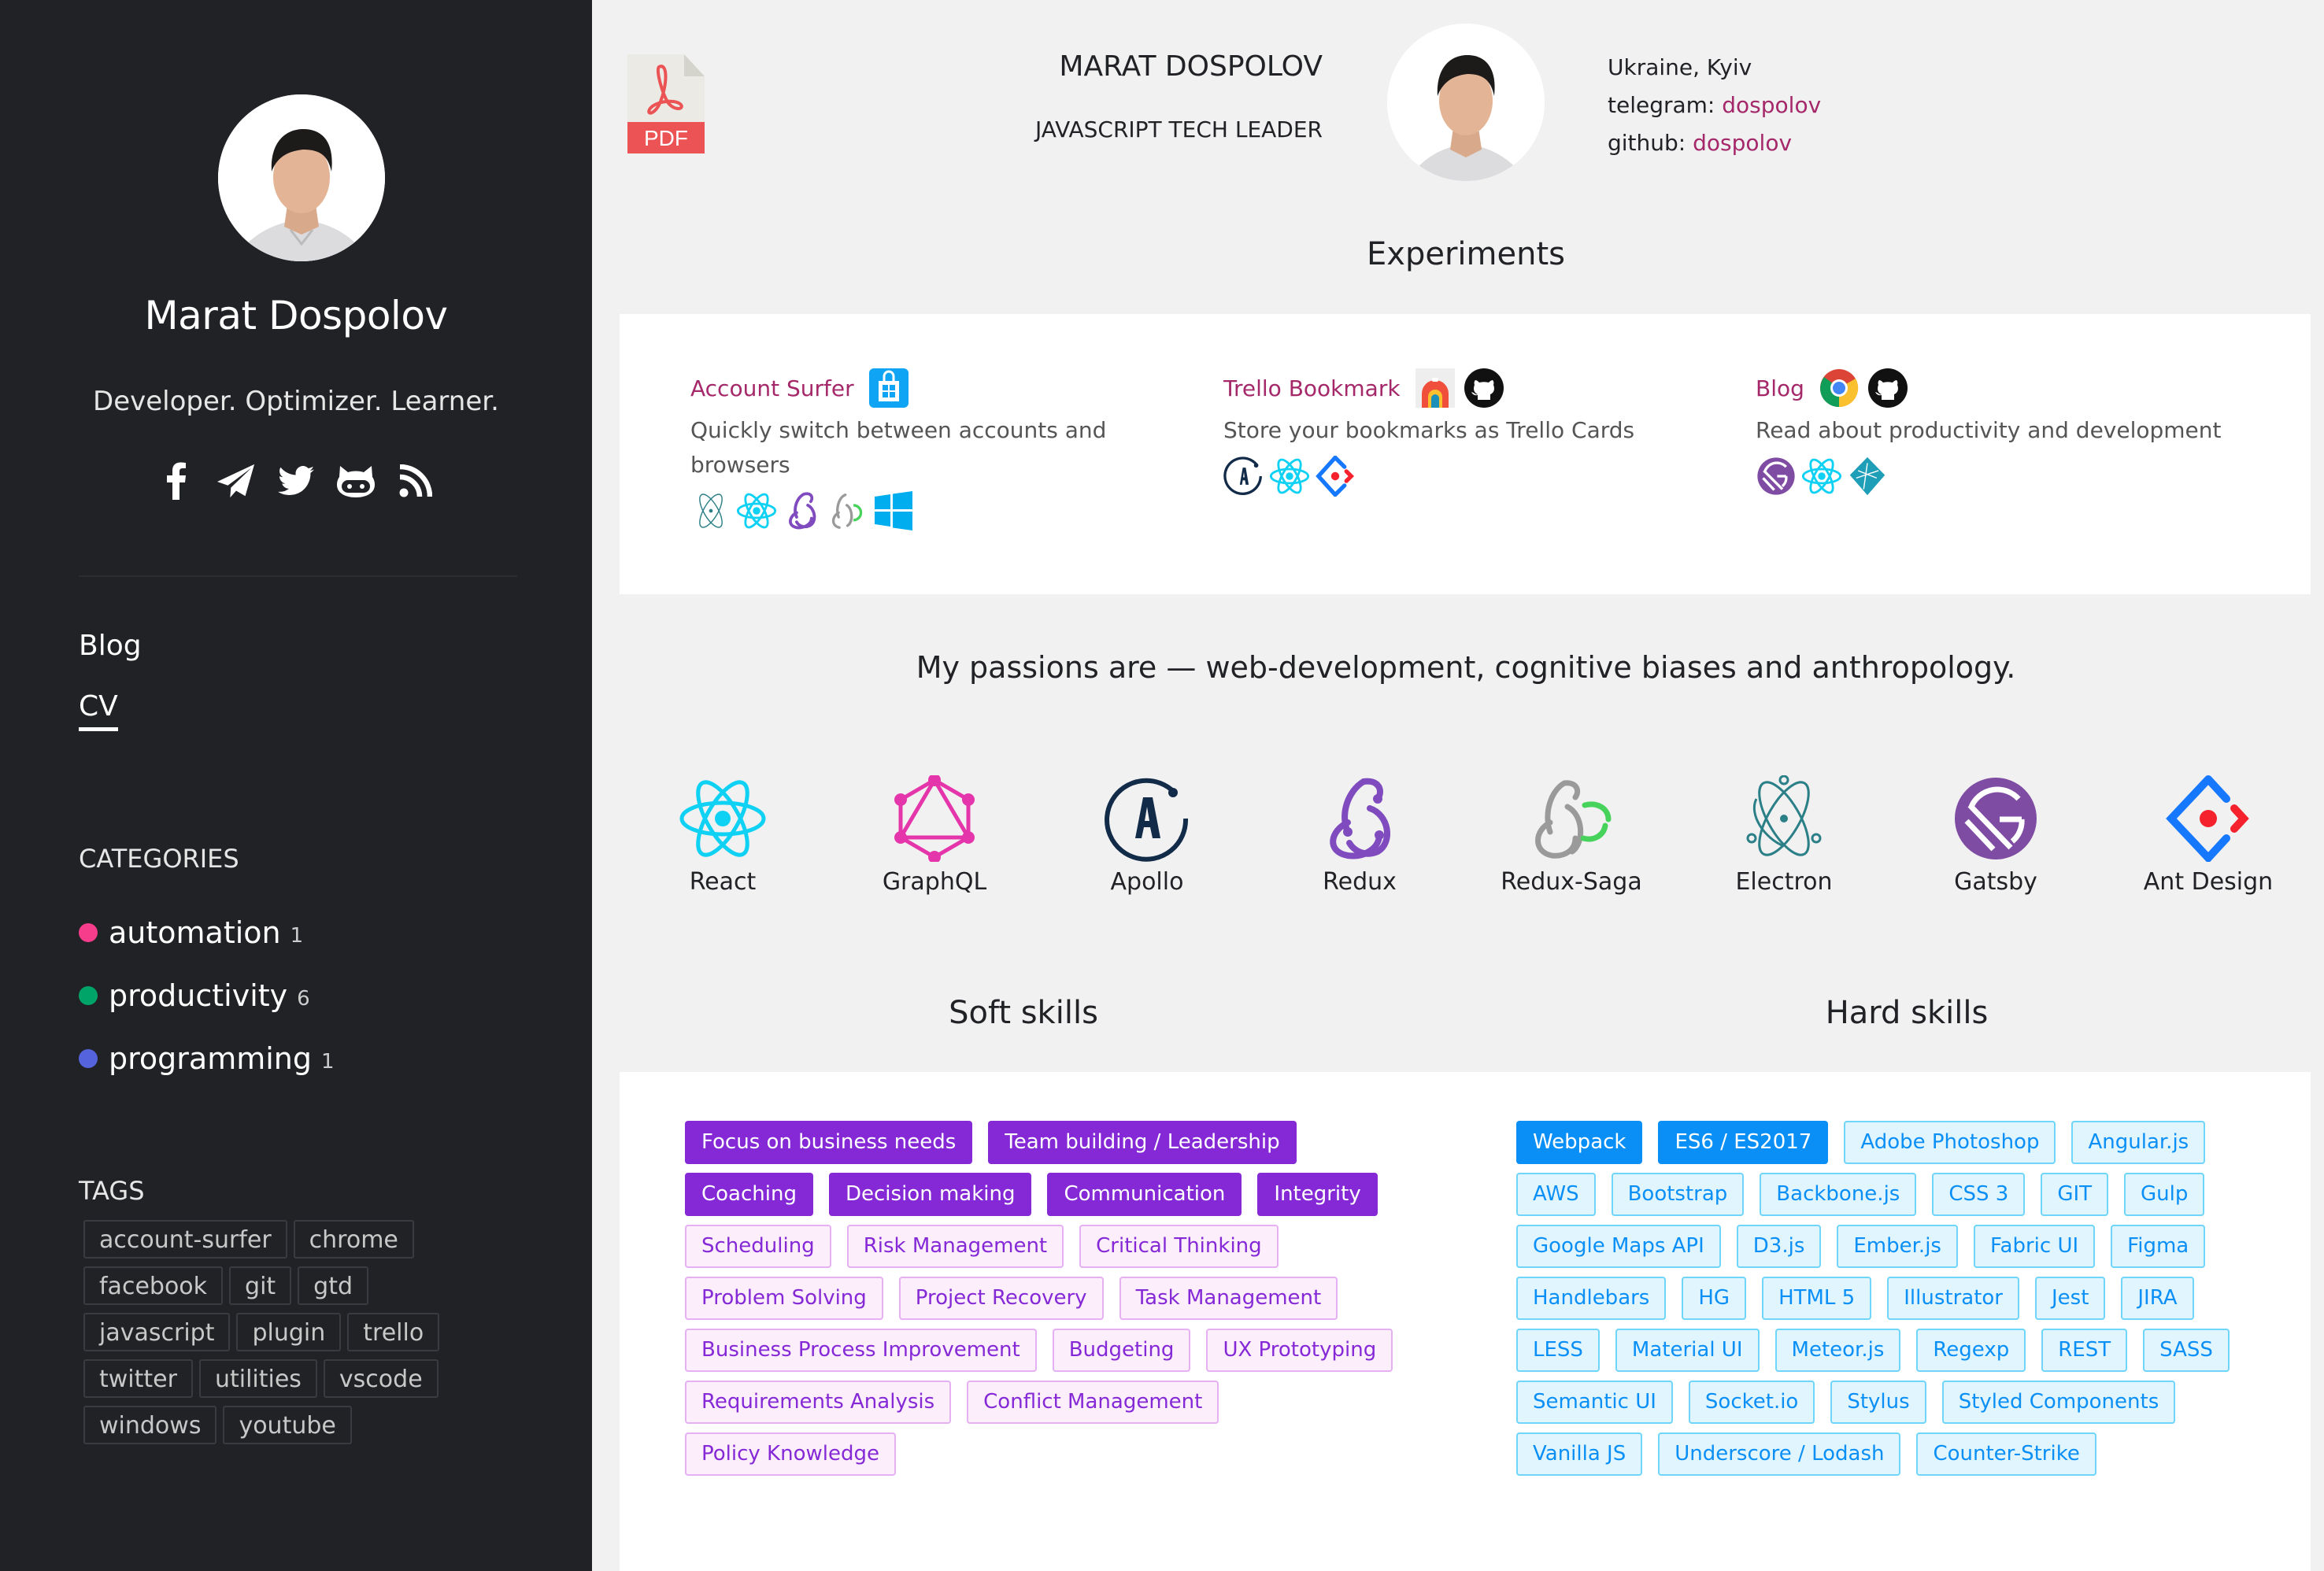 This screenshot has width=2324, height=1571. What do you see at coordinates (415, 481) in the screenshot?
I see `rss-icon` at bounding box center [415, 481].